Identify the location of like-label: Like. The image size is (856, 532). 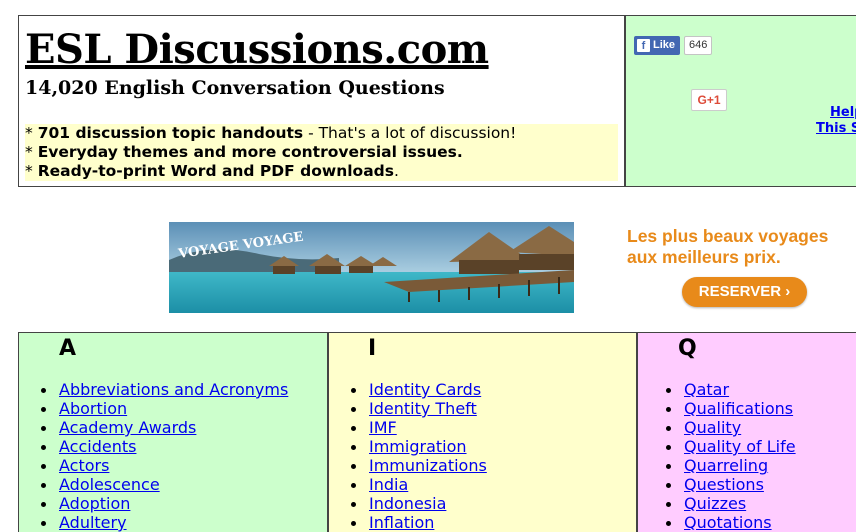
(664, 44).